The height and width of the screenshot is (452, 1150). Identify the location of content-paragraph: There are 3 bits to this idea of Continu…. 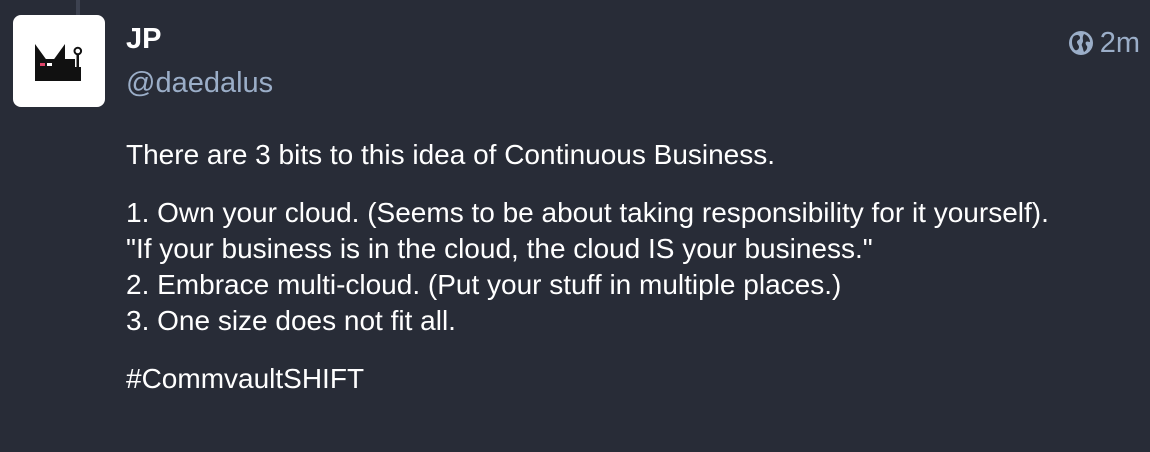
(451, 154).